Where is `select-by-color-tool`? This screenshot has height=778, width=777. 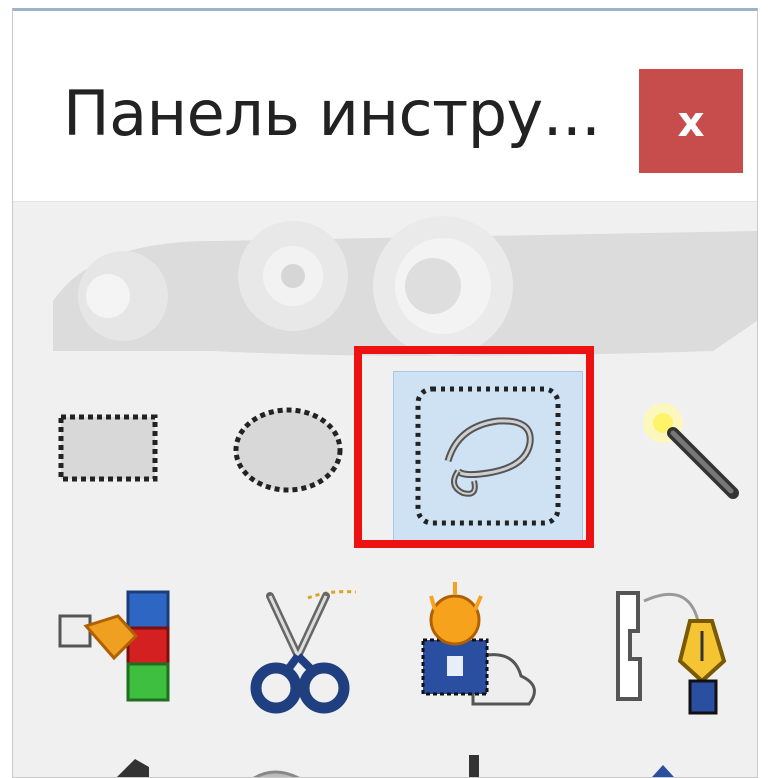
select-by-color-tool is located at coordinates (118, 646).